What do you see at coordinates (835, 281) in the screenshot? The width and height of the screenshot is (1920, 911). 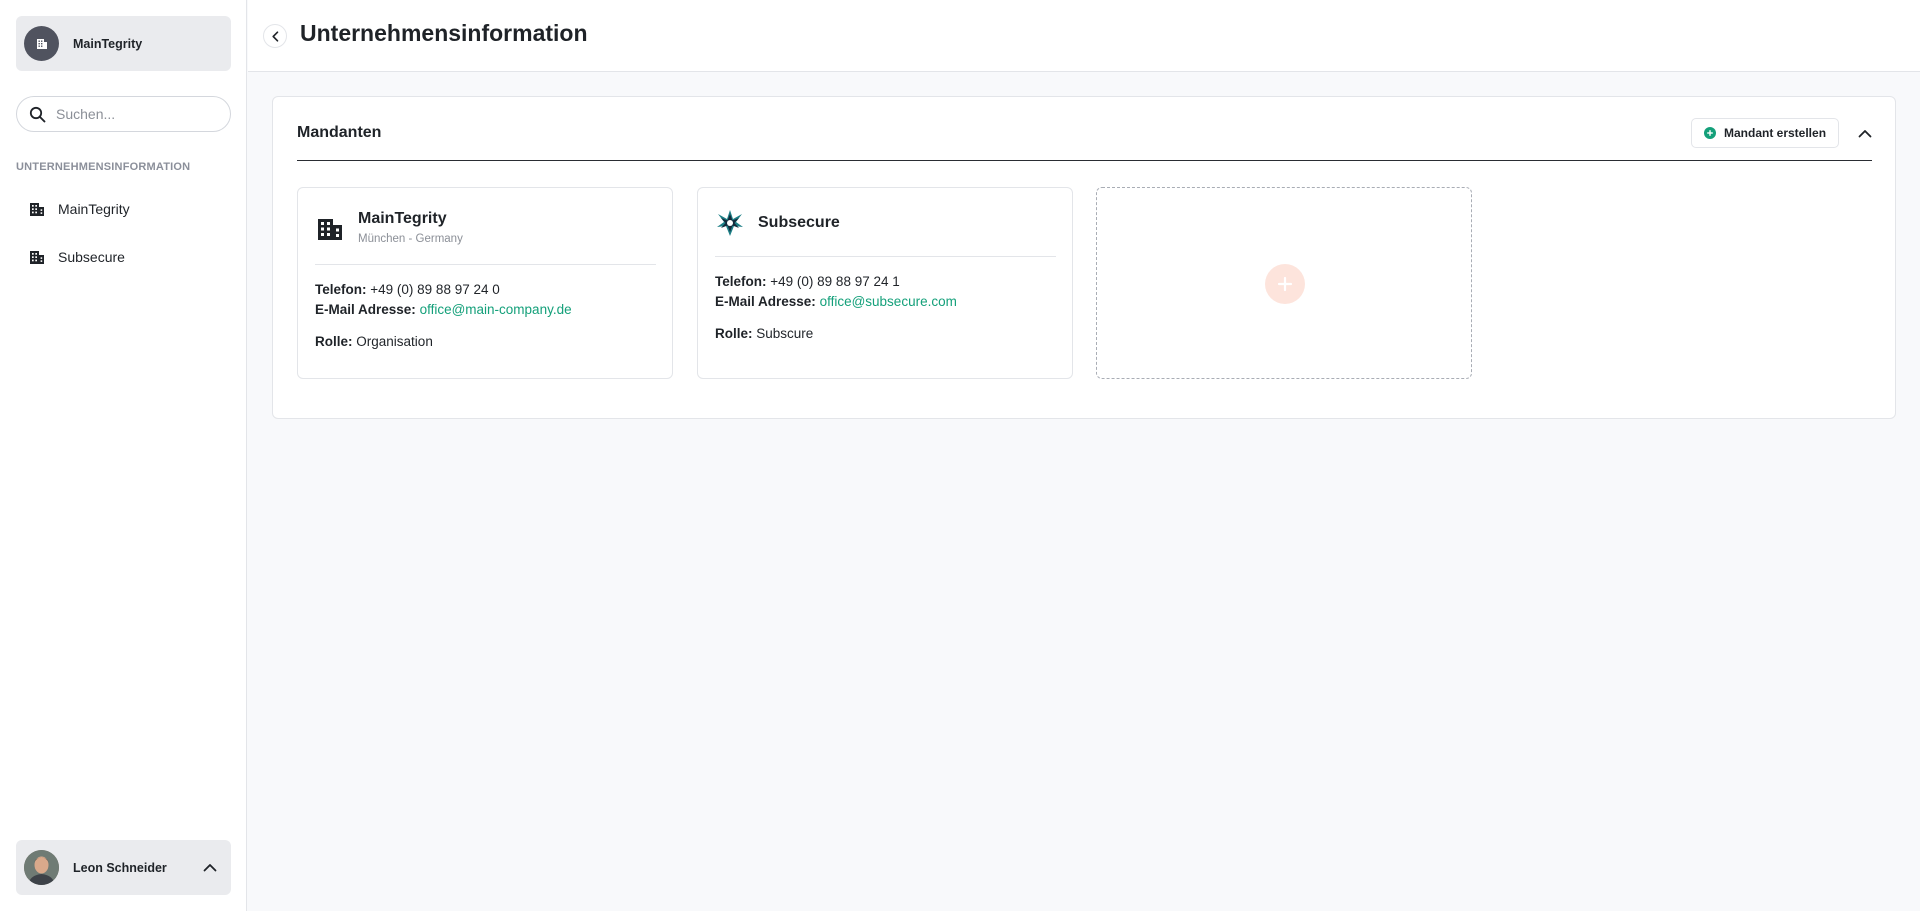 I see `phone-value: +49 (0) 89 88 97 24 1` at bounding box center [835, 281].